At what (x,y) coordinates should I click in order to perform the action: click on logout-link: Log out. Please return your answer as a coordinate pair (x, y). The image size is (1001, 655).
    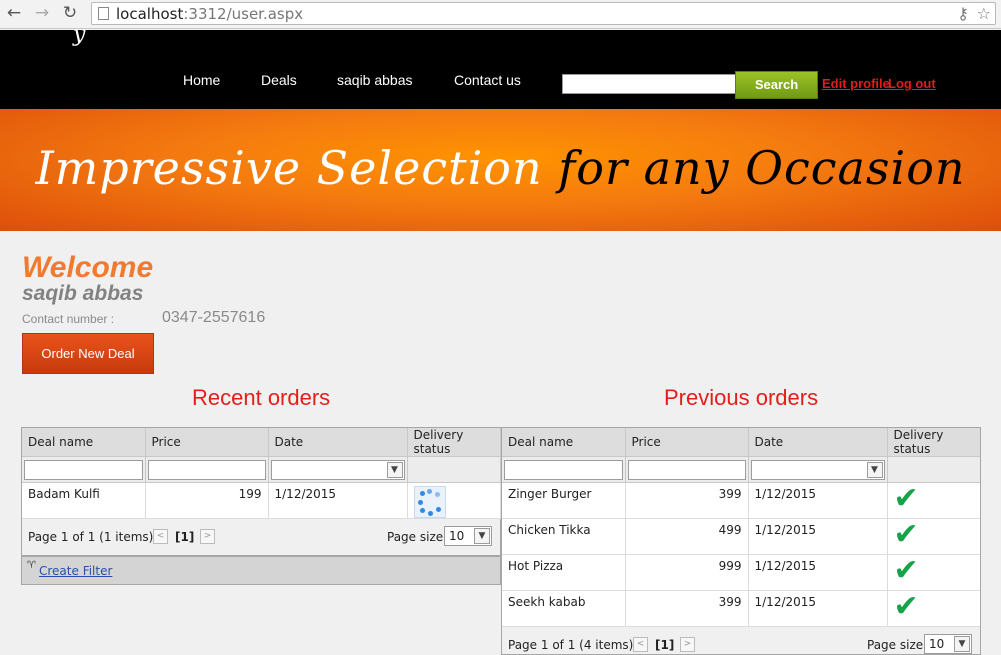
    Looking at the image, I should click on (912, 83).